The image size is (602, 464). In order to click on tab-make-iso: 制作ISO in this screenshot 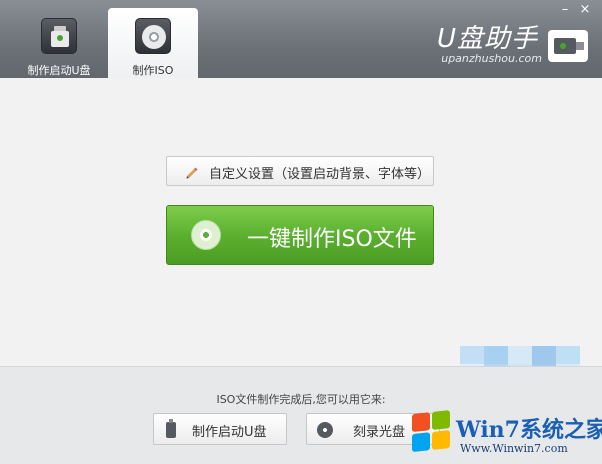, I will do `click(153, 43)`.